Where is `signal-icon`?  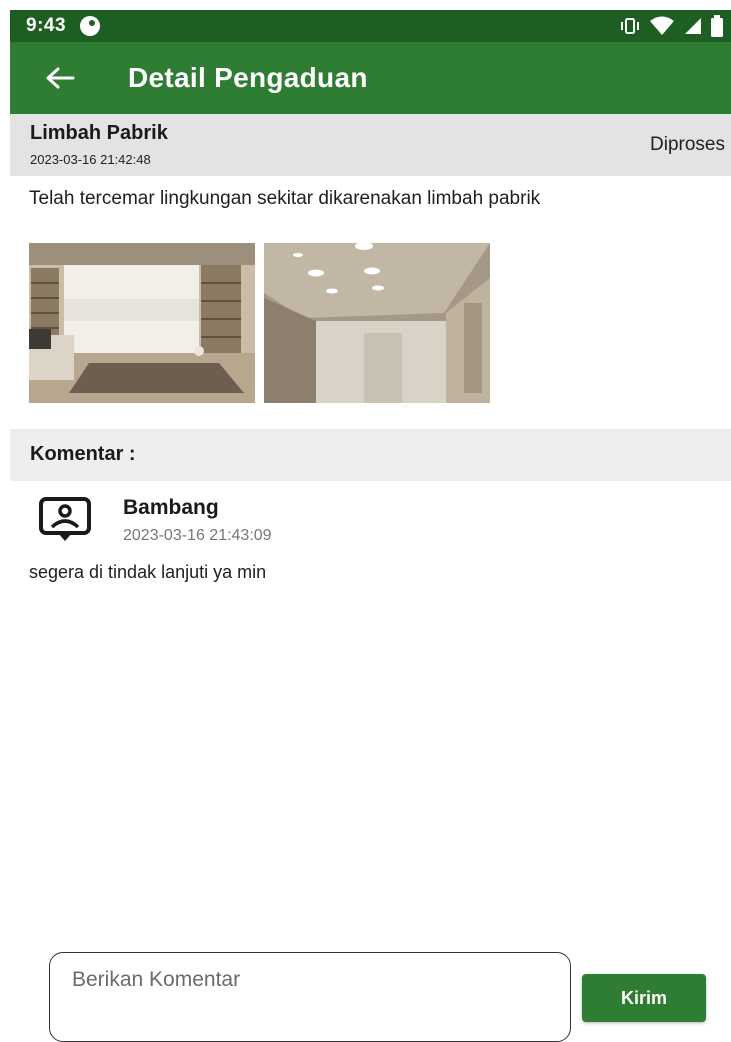 signal-icon is located at coordinates (693, 26).